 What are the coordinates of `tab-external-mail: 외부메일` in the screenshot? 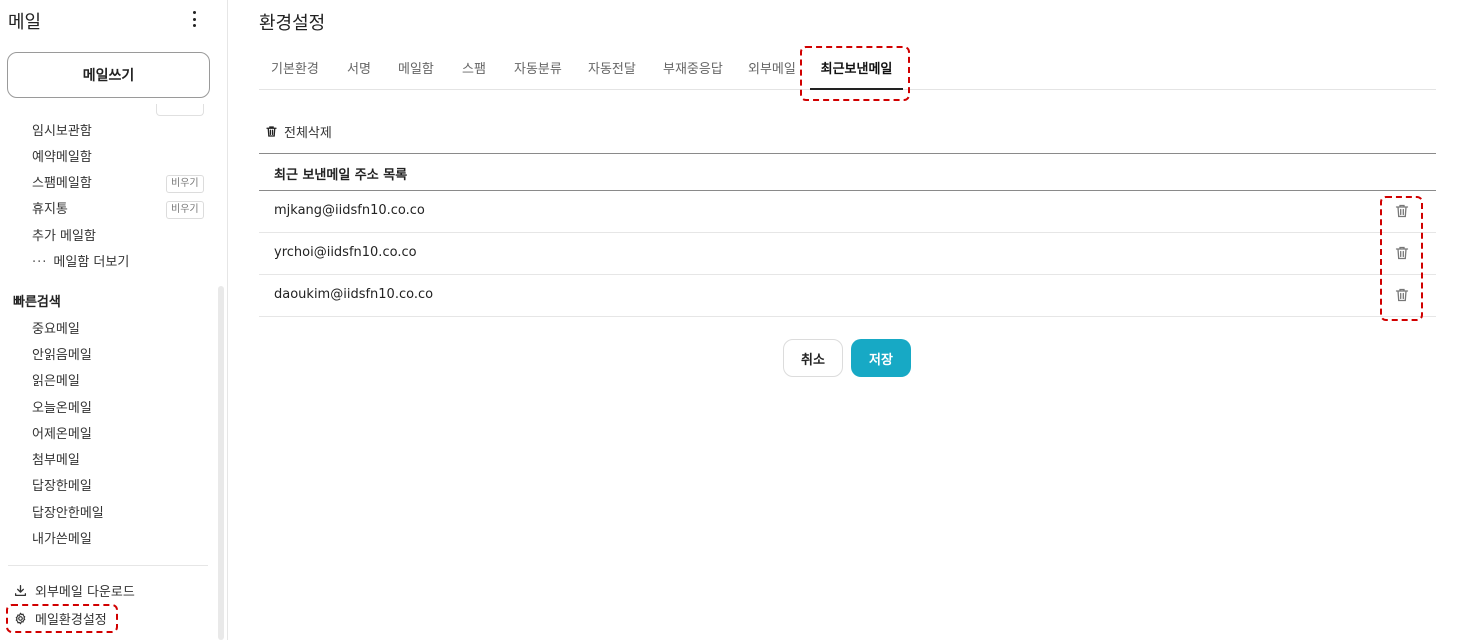 It's located at (772, 71).